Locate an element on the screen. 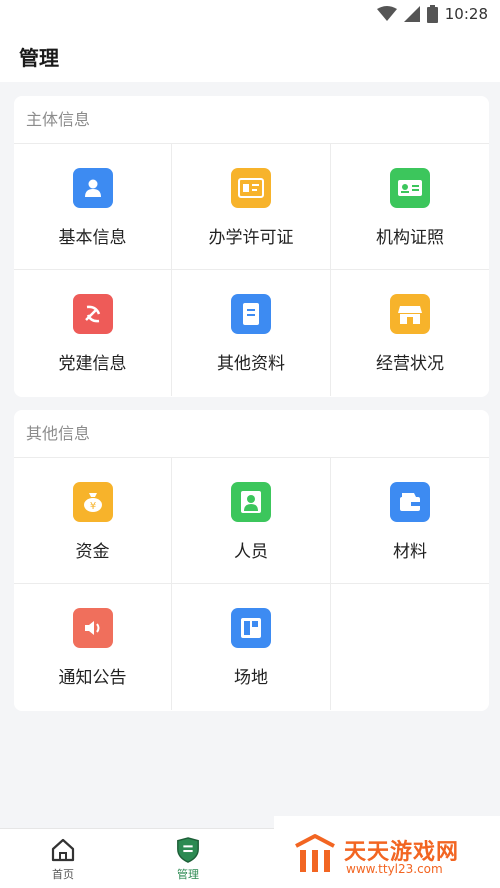  status-icons: 10:28 is located at coordinates (432, 14).